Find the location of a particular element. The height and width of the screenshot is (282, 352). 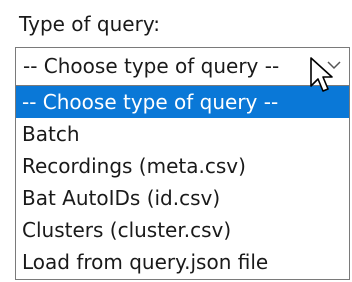

query-type-select: -- Choose type of query -- is located at coordinates (182, 66).